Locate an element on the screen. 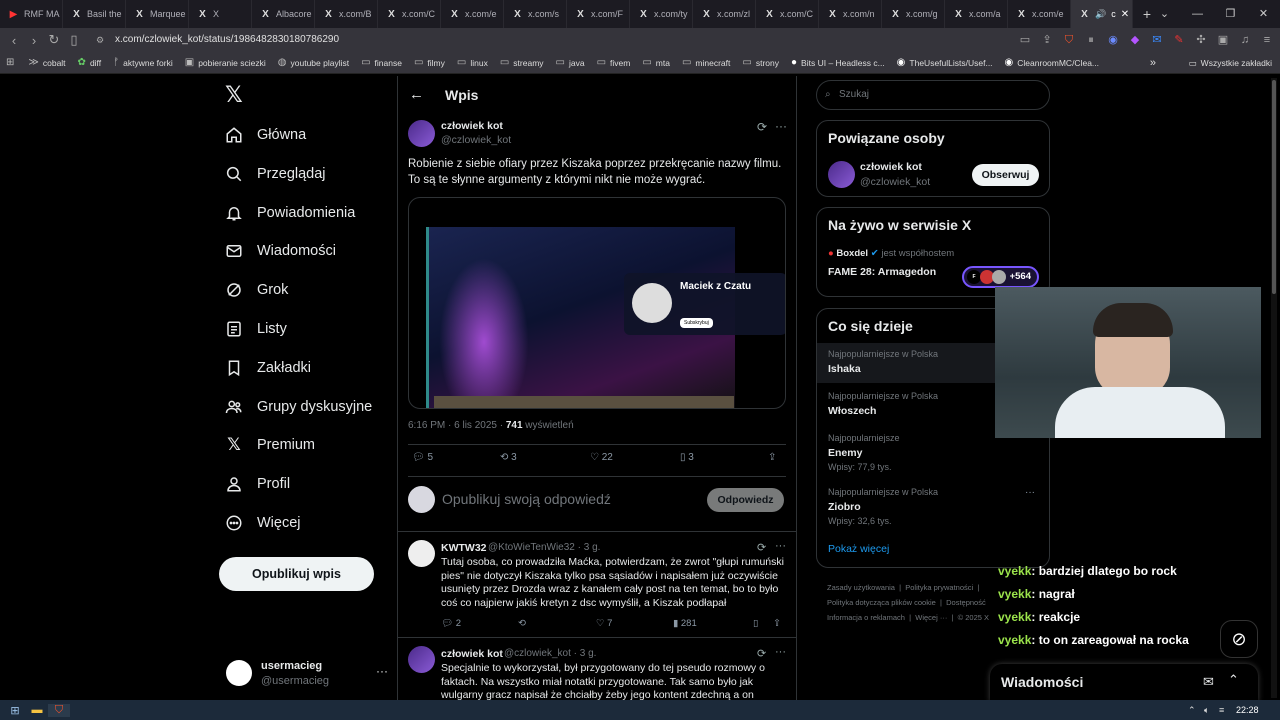  live-host-row: ● Boxdel ✔ jest współhostem is located at coordinates (891, 253).